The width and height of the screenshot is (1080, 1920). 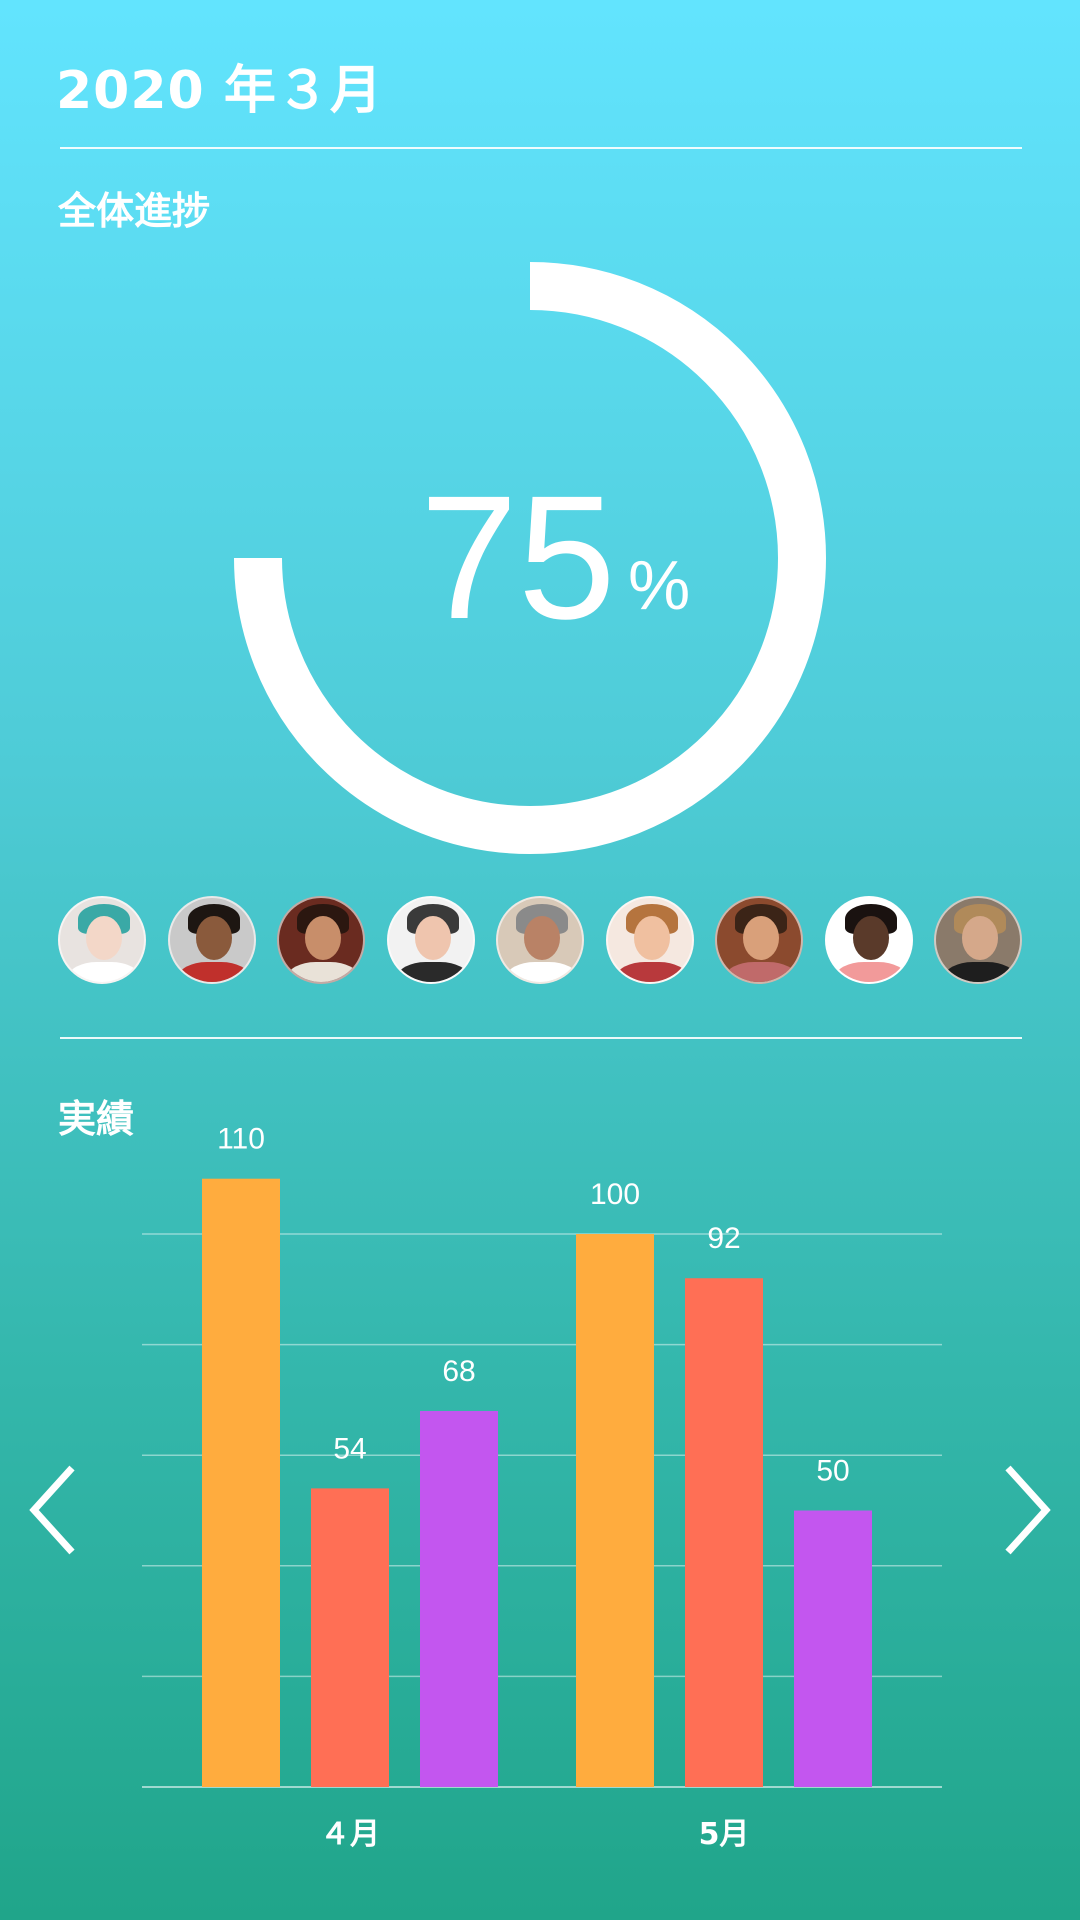 What do you see at coordinates (518, 558) in the screenshot?
I see `progress-value: 75` at bounding box center [518, 558].